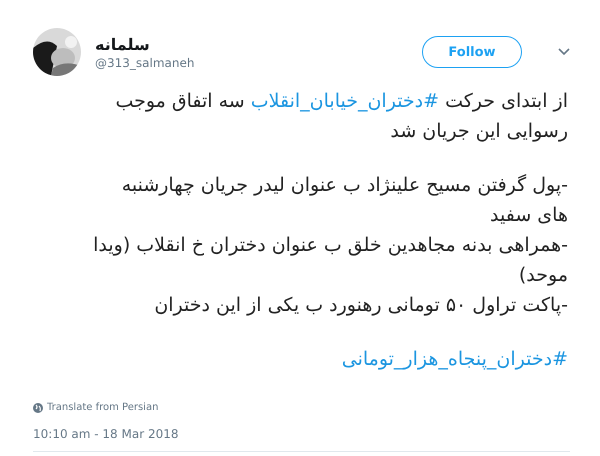 This screenshot has width=600, height=456. Describe the element at coordinates (528, 215) in the screenshot. I see `tweet-text-line: های سفید` at that location.